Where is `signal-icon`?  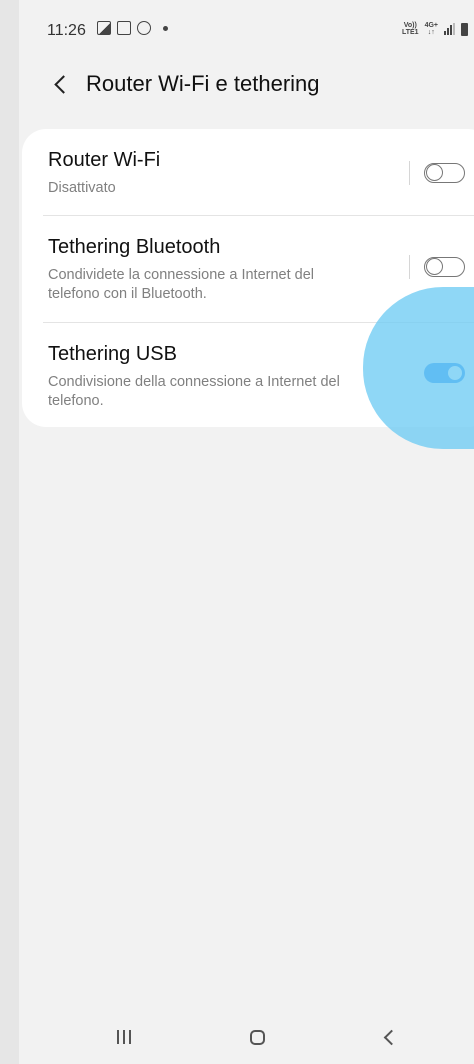
signal-icon is located at coordinates (449, 29).